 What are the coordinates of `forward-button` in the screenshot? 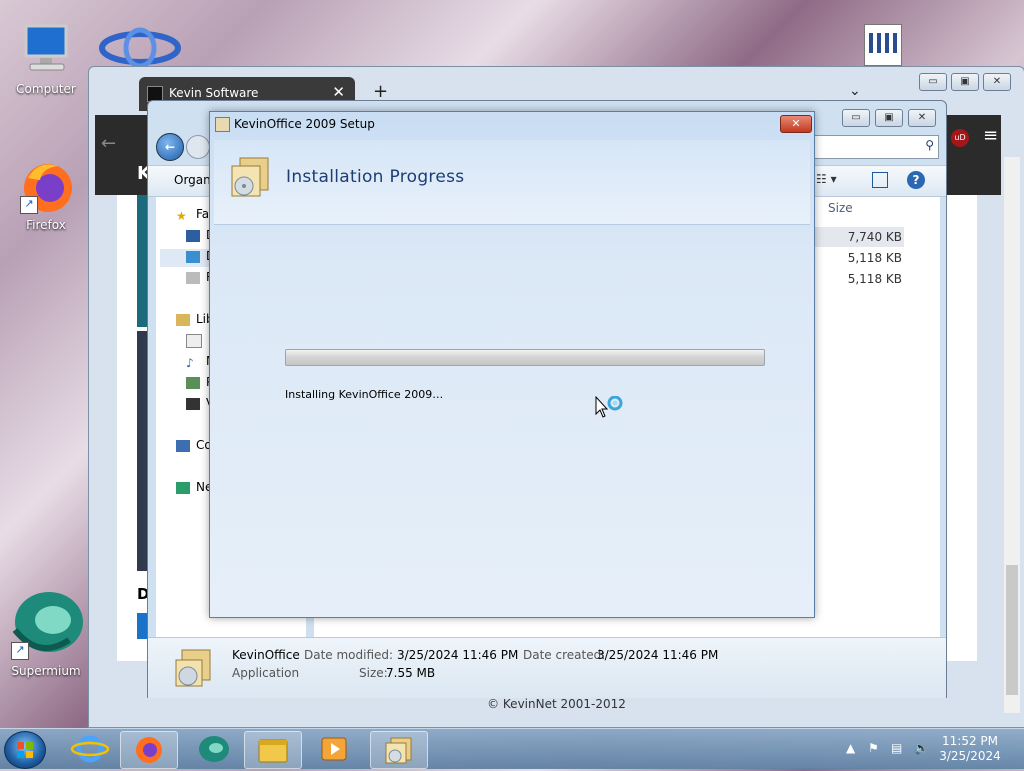 It's located at (198, 147).